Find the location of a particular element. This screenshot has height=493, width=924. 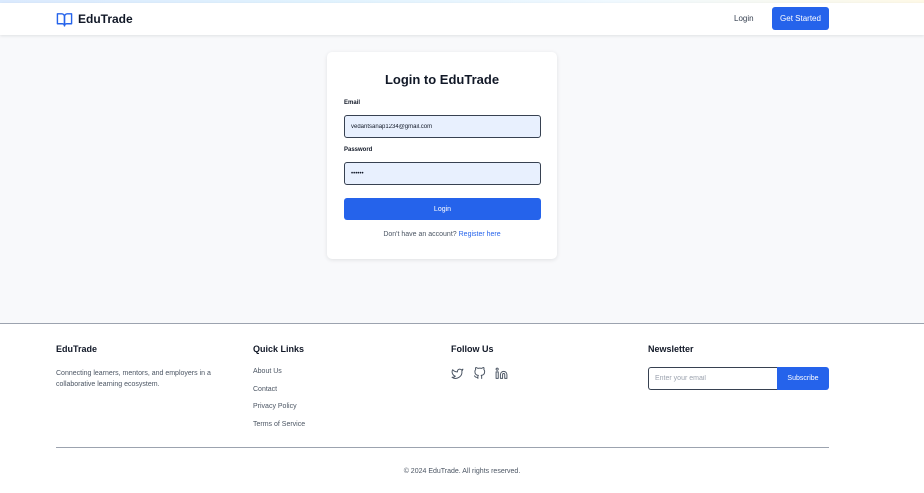

email-label: Email is located at coordinates (352, 103).